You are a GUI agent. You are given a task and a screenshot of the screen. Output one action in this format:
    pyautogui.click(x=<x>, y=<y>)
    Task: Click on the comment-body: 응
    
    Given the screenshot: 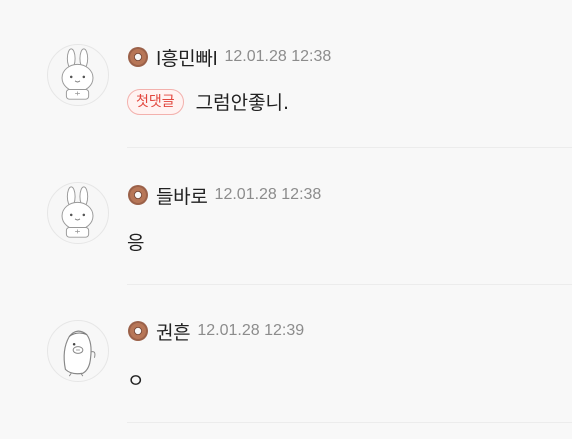 What is the action you would take?
    pyautogui.click(x=135, y=241)
    